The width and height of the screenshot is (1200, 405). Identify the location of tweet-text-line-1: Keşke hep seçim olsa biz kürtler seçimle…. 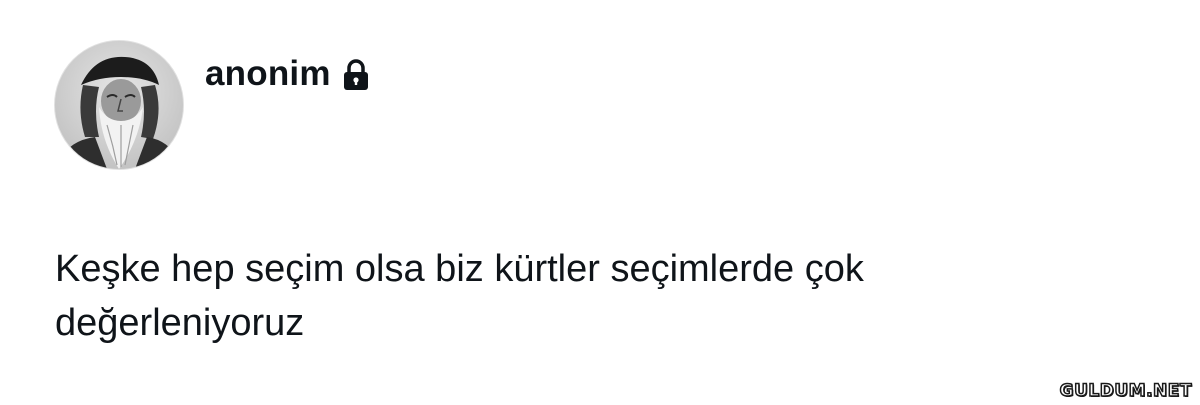
(459, 269).